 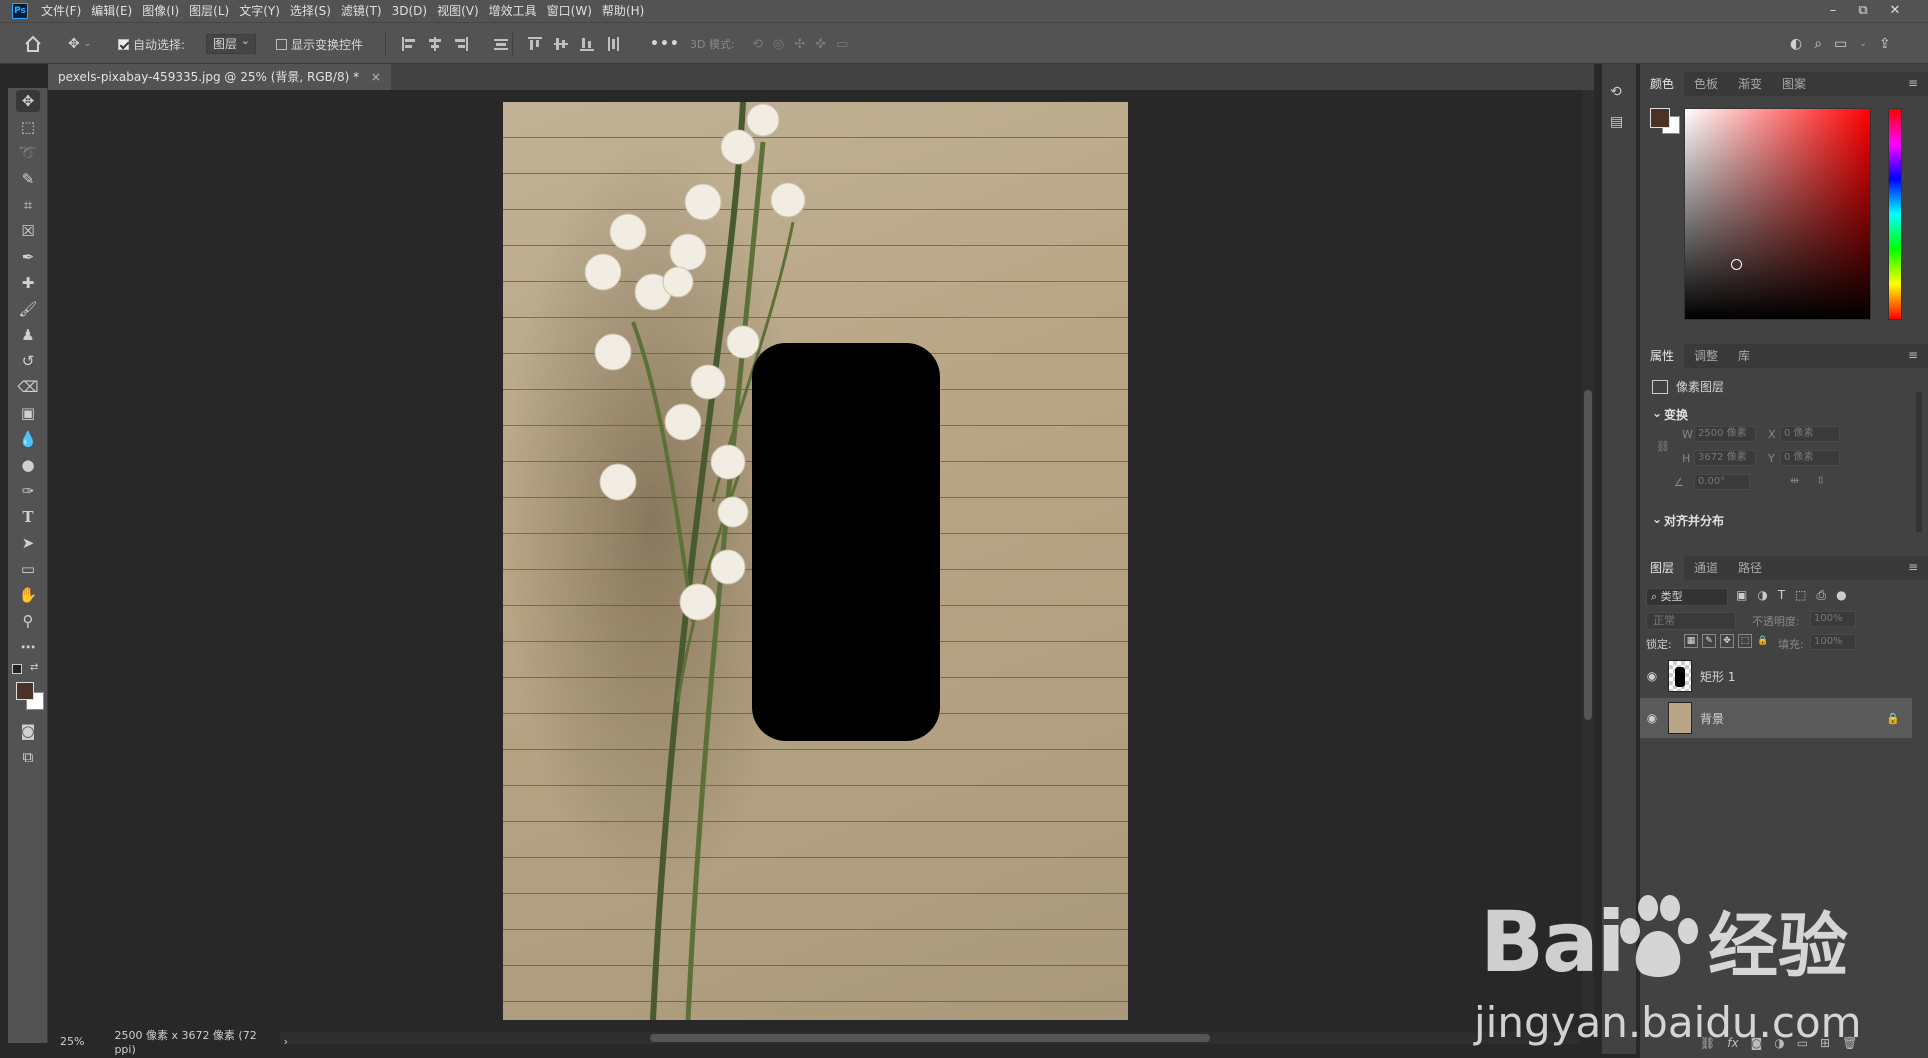 What do you see at coordinates (1885, 44) in the screenshot?
I see `share-icon: ⇪` at bounding box center [1885, 44].